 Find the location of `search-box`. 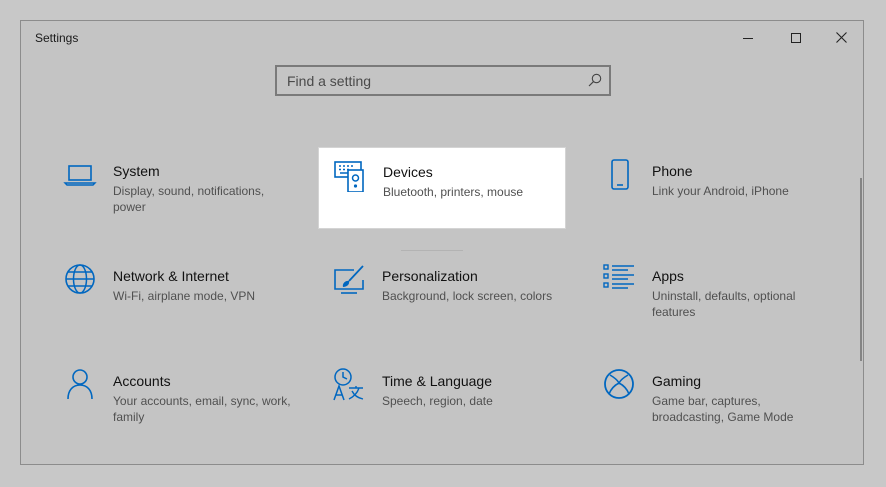

search-box is located at coordinates (443, 80).